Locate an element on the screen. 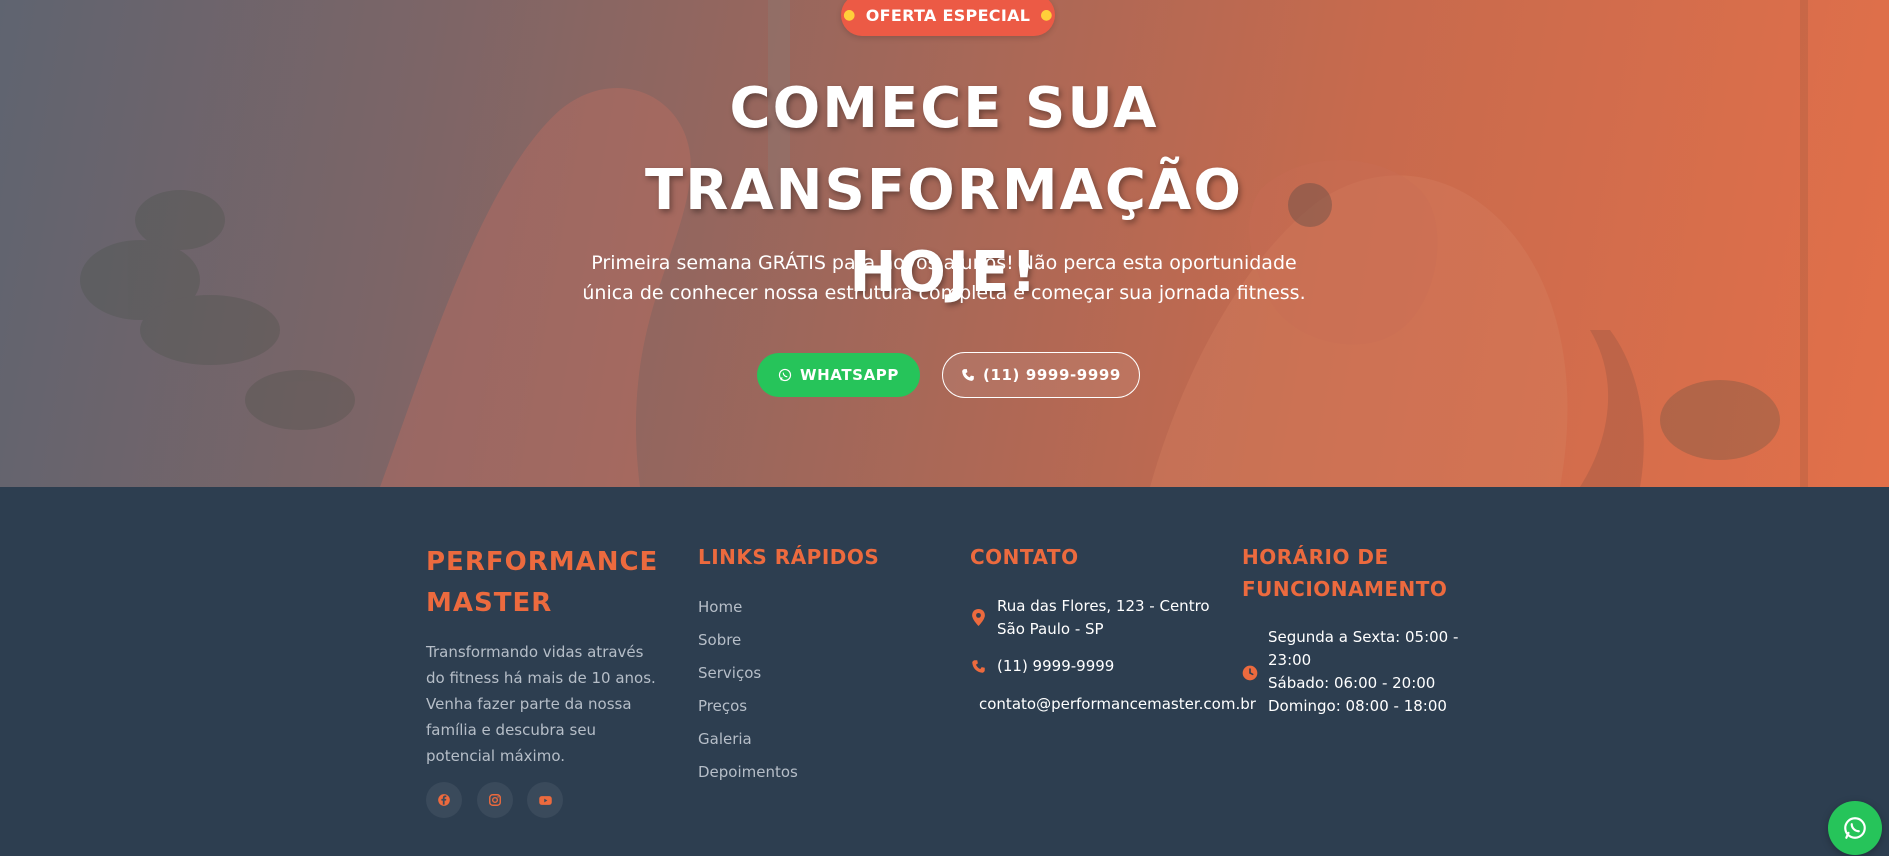 This screenshot has height=856, width=1889. footer-link-sobre: Sobre is located at coordinates (719, 640).